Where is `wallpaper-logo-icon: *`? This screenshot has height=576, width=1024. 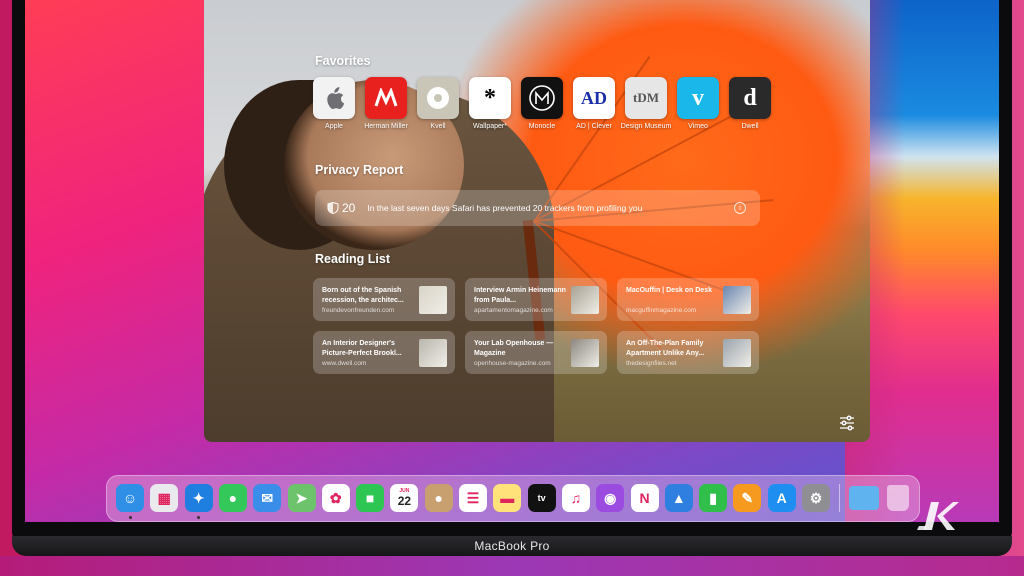
wallpaper-logo-icon: * is located at coordinates (490, 98).